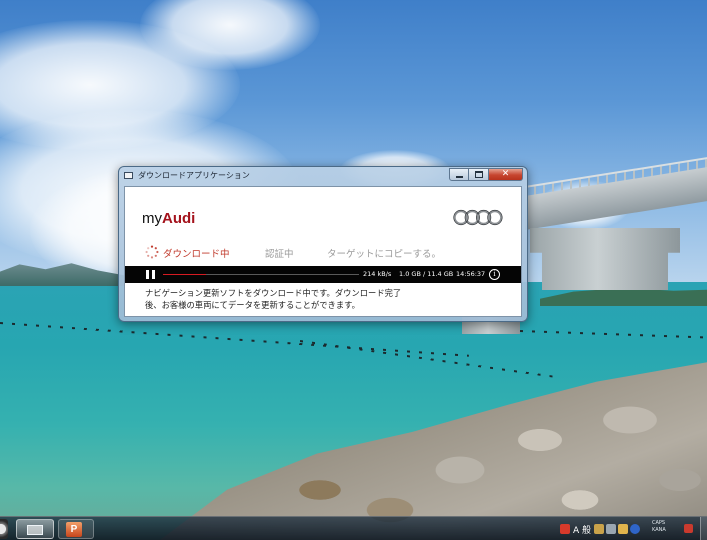  I want to click on close-icon: ✕, so click(505, 174).